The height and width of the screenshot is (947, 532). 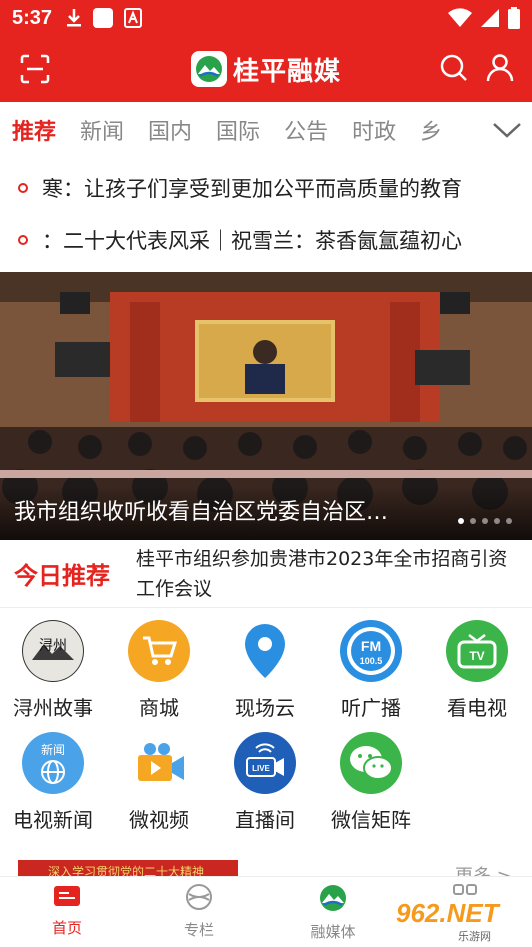 I want to click on service-label: 听广播, so click(x=371, y=708).